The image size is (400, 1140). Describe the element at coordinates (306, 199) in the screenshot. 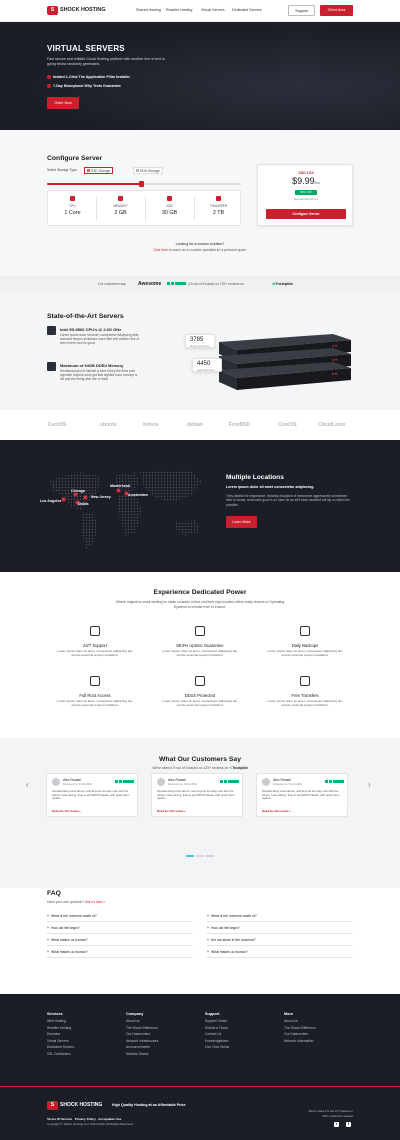

I see `regular-price: Regular $20.00/mo` at that location.